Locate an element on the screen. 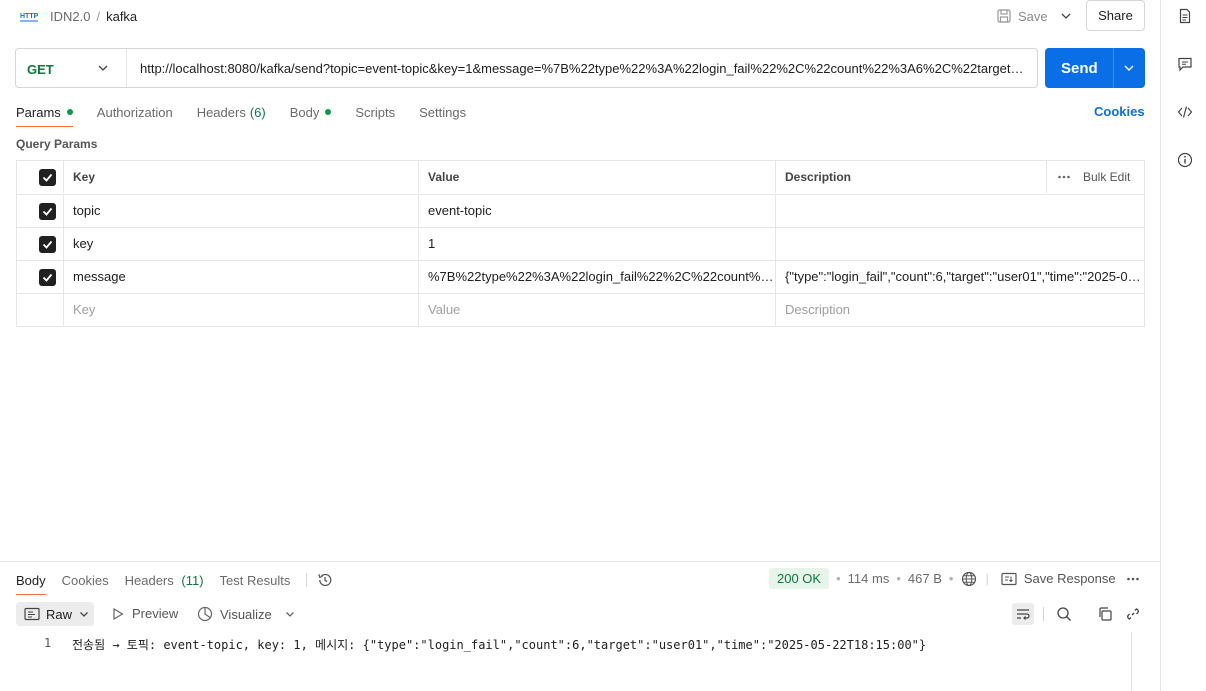 Image resolution: width=1206 pixels, height=691 pixels. save-response-label: Save Response is located at coordinates (1069, 578).